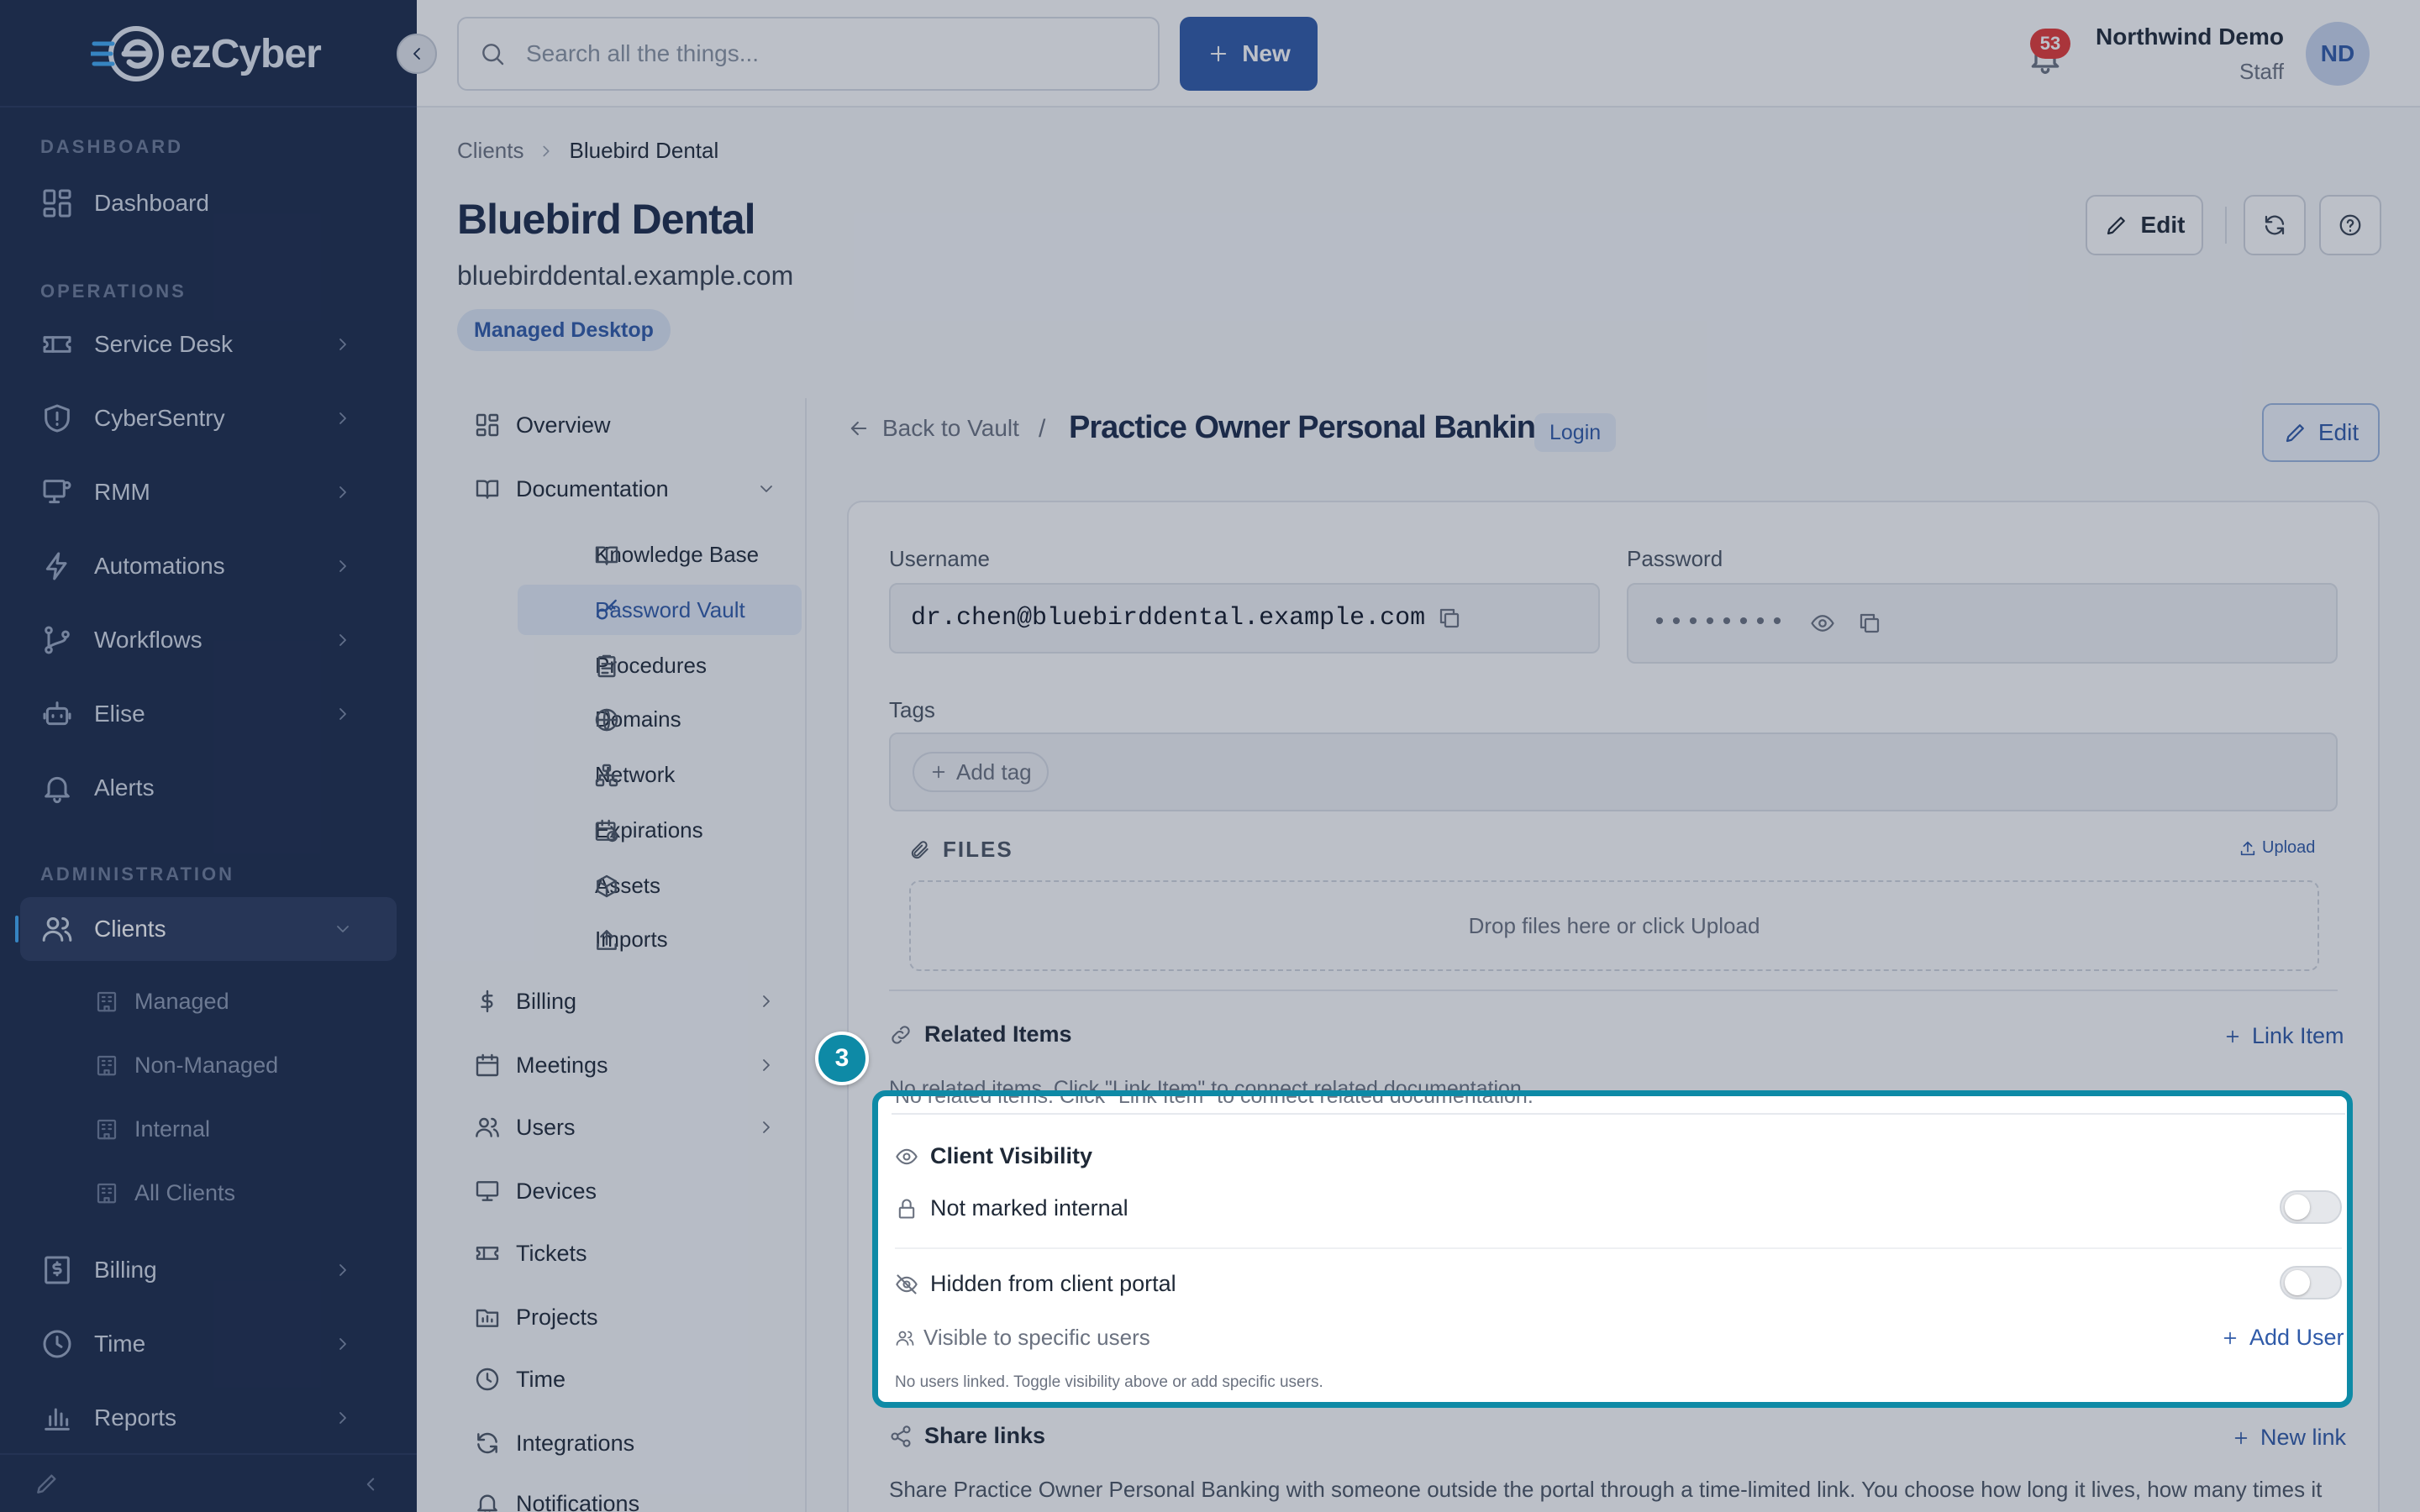 The height and width of the screenshot is (1512, 2420). I want to click on hidden-portal-row: Hidden from client portal, so click(1619, 1284).